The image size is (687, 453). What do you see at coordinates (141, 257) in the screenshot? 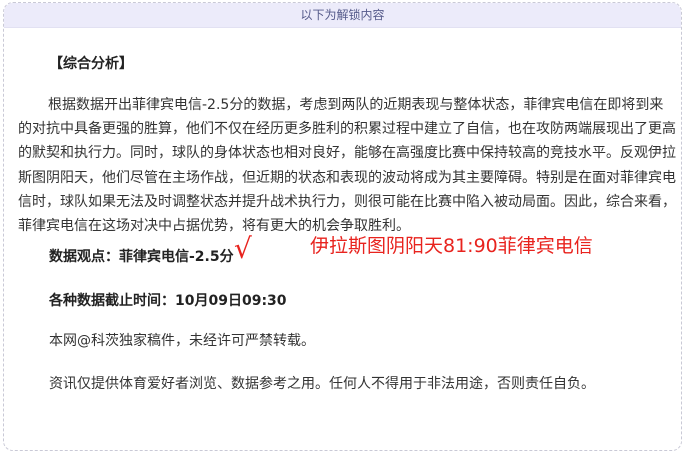
I see `data-viewpoint: 数据观点：菲律宾电信-2.5分` at bounding box center [141, 257].